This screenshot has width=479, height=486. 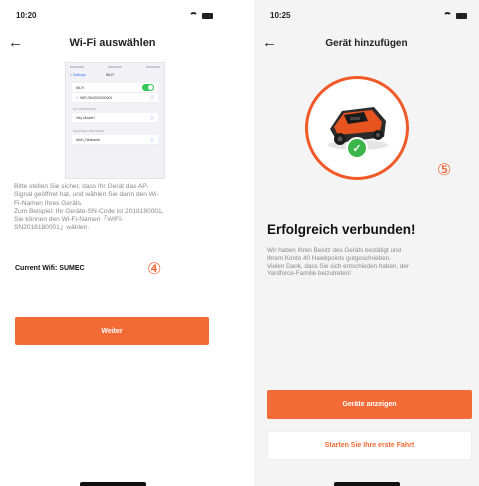 I want to click on current-wifi: Current Wifi: SUMEC, so click(x=50, y=268).